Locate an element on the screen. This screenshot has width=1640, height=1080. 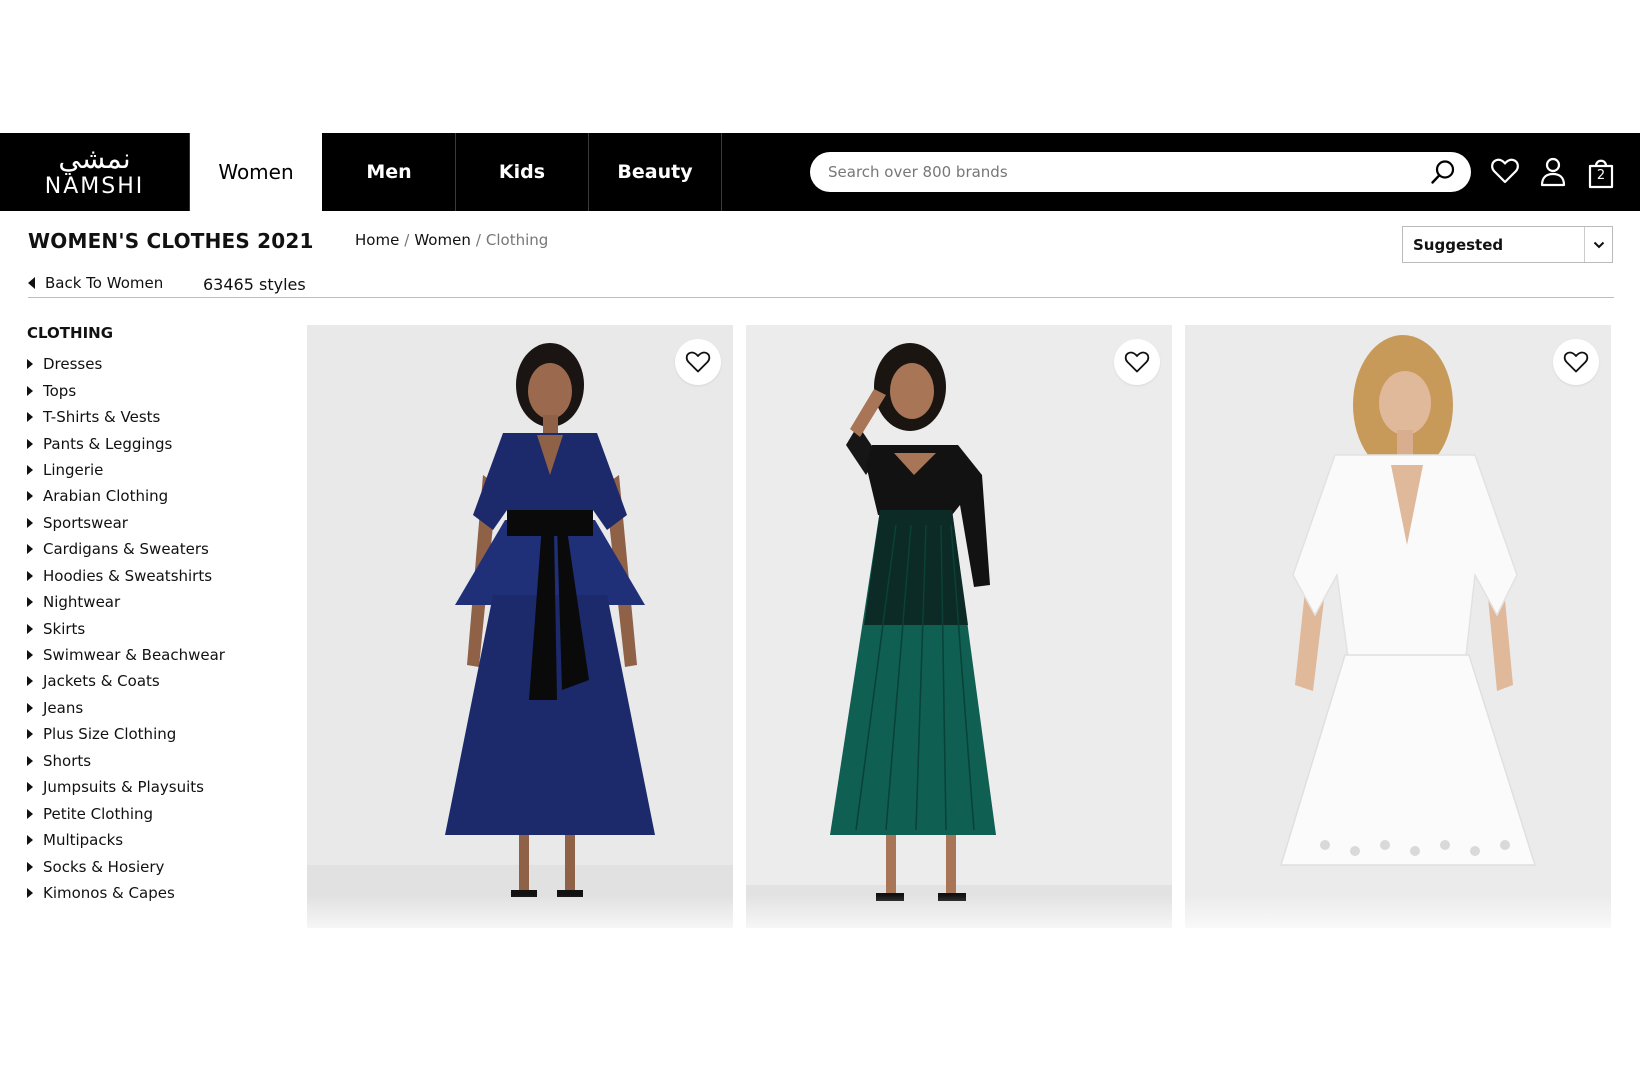
search-bar is located at coordinates (1140, 172).